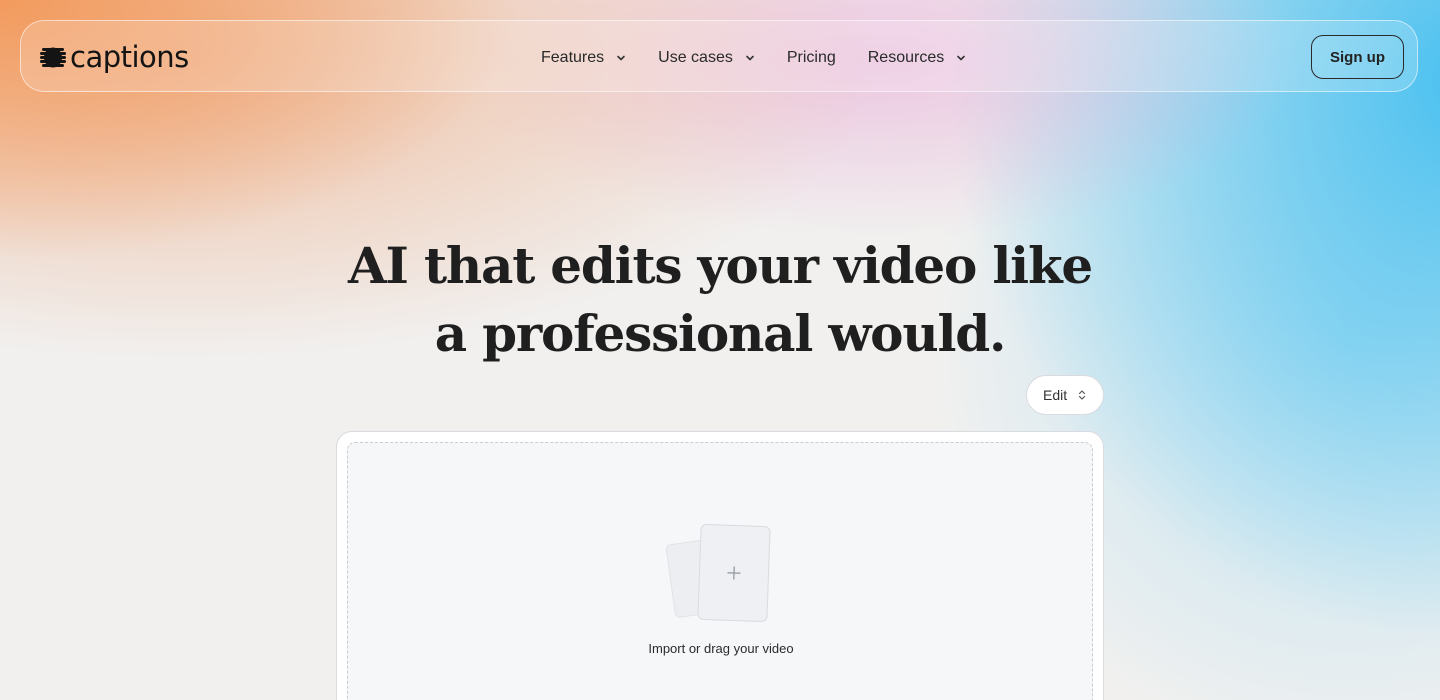 The height and width of the screenshot is (700, 1440). I want to click on brand-logo: captions, so click(114, 57).